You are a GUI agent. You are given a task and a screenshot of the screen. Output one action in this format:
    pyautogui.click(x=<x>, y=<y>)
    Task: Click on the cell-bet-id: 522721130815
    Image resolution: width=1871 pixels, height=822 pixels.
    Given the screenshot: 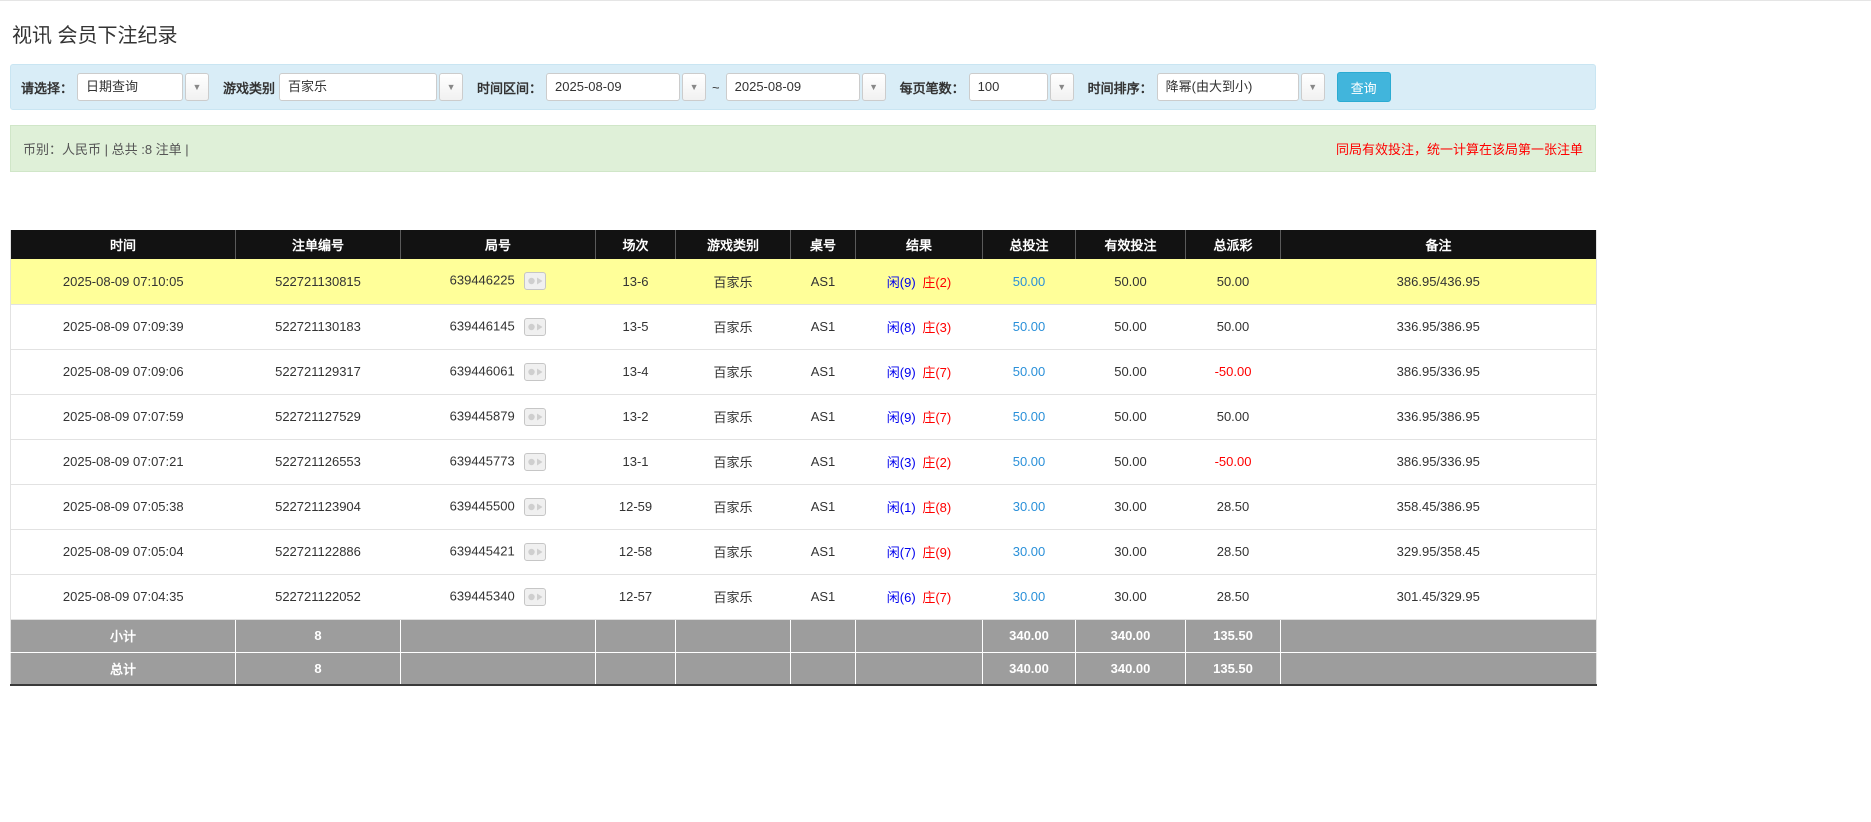 What is the action you would take?
    pyautogui.click(x=318, y=282)
    